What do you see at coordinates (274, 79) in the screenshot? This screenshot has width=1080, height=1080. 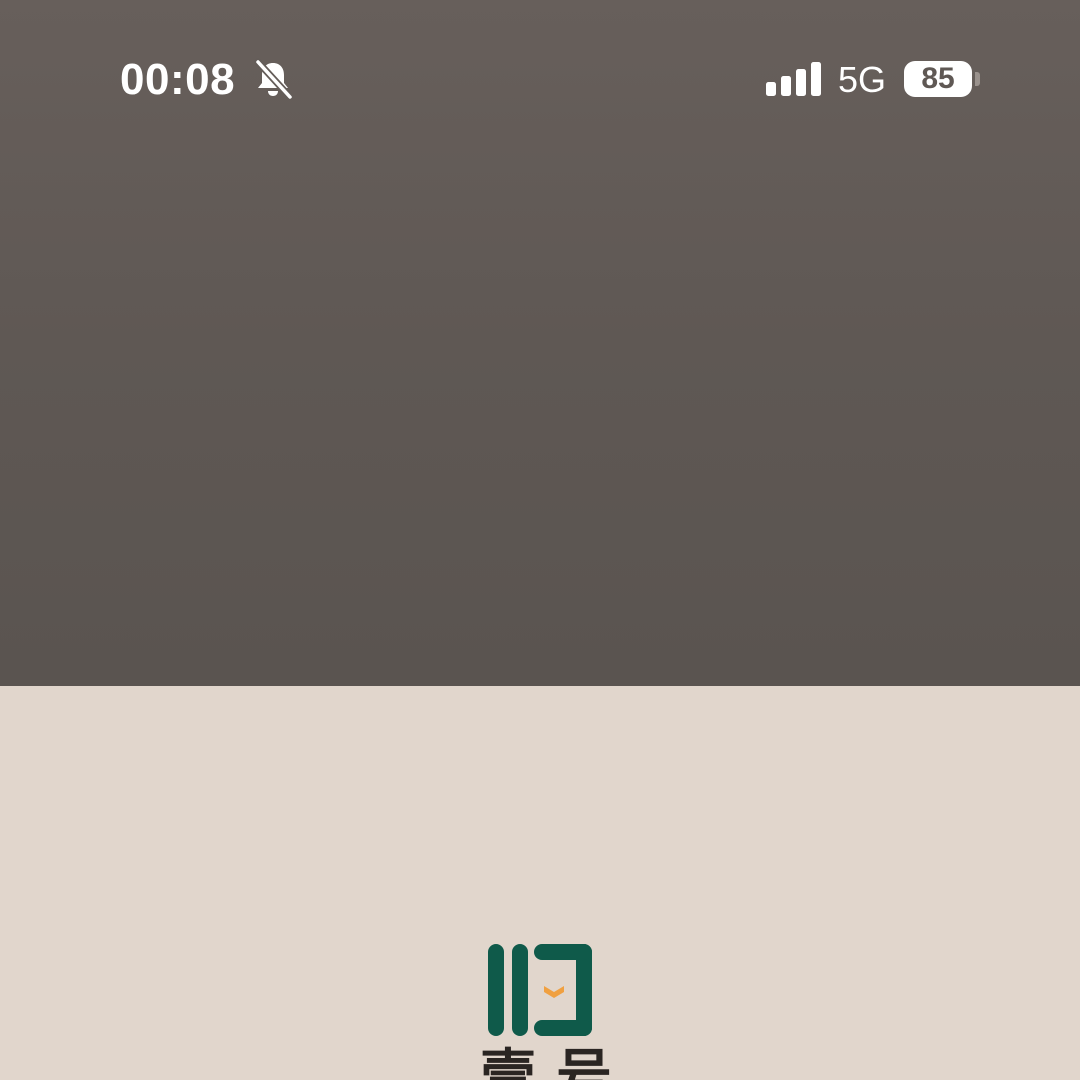 I see `bell-slash-icon` at bounding box center [274, 79].